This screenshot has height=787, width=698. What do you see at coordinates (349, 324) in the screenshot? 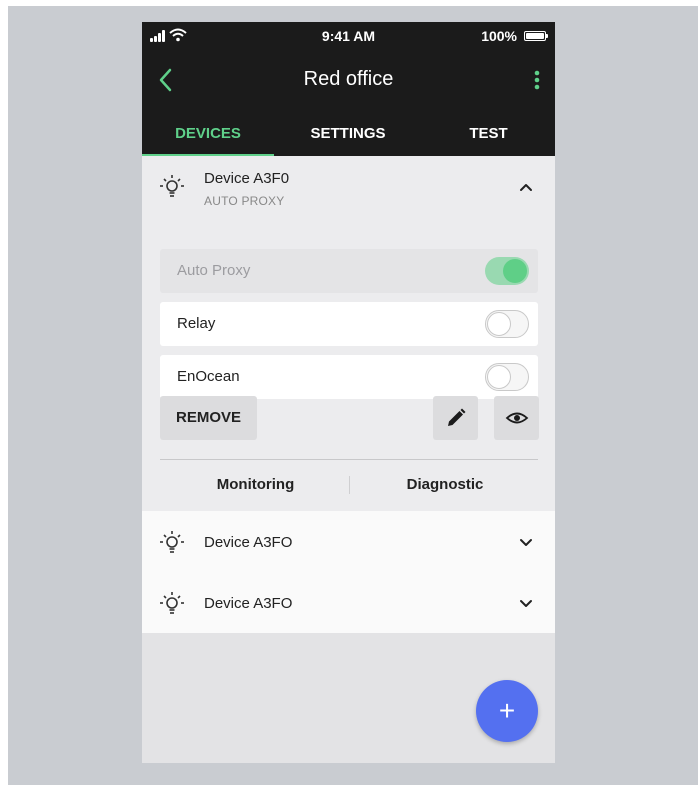
I see `option-relay: Relay` at bounding box center [349, 324].